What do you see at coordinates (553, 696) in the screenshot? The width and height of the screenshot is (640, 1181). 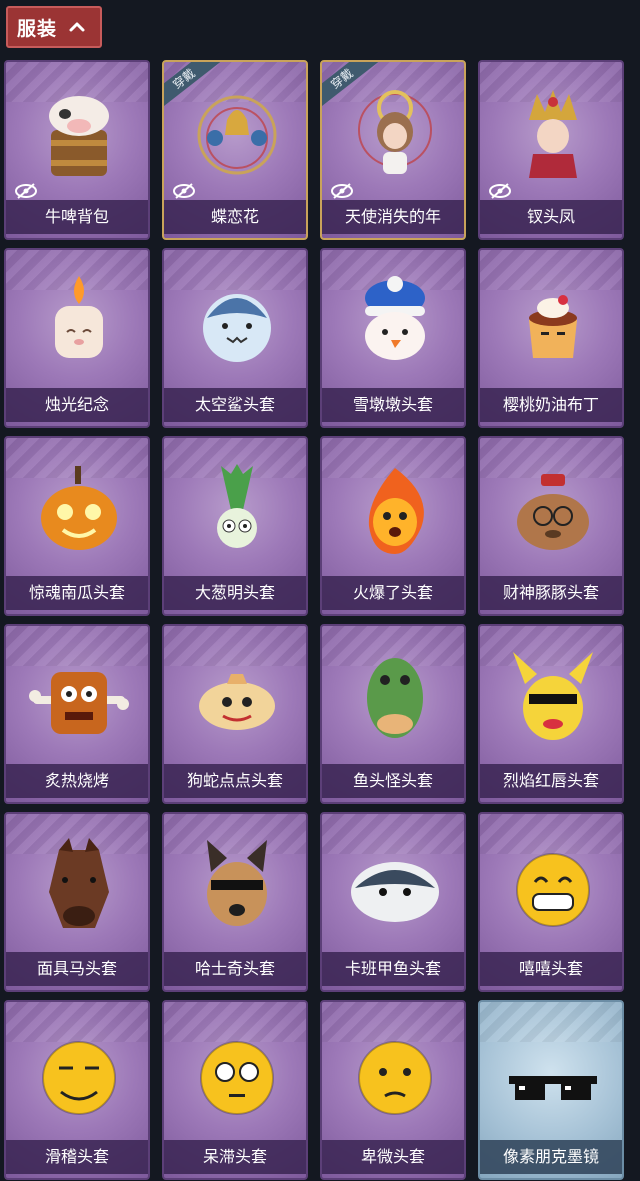 I see `pikachu-head-icon` at bounding box center [553, 696].